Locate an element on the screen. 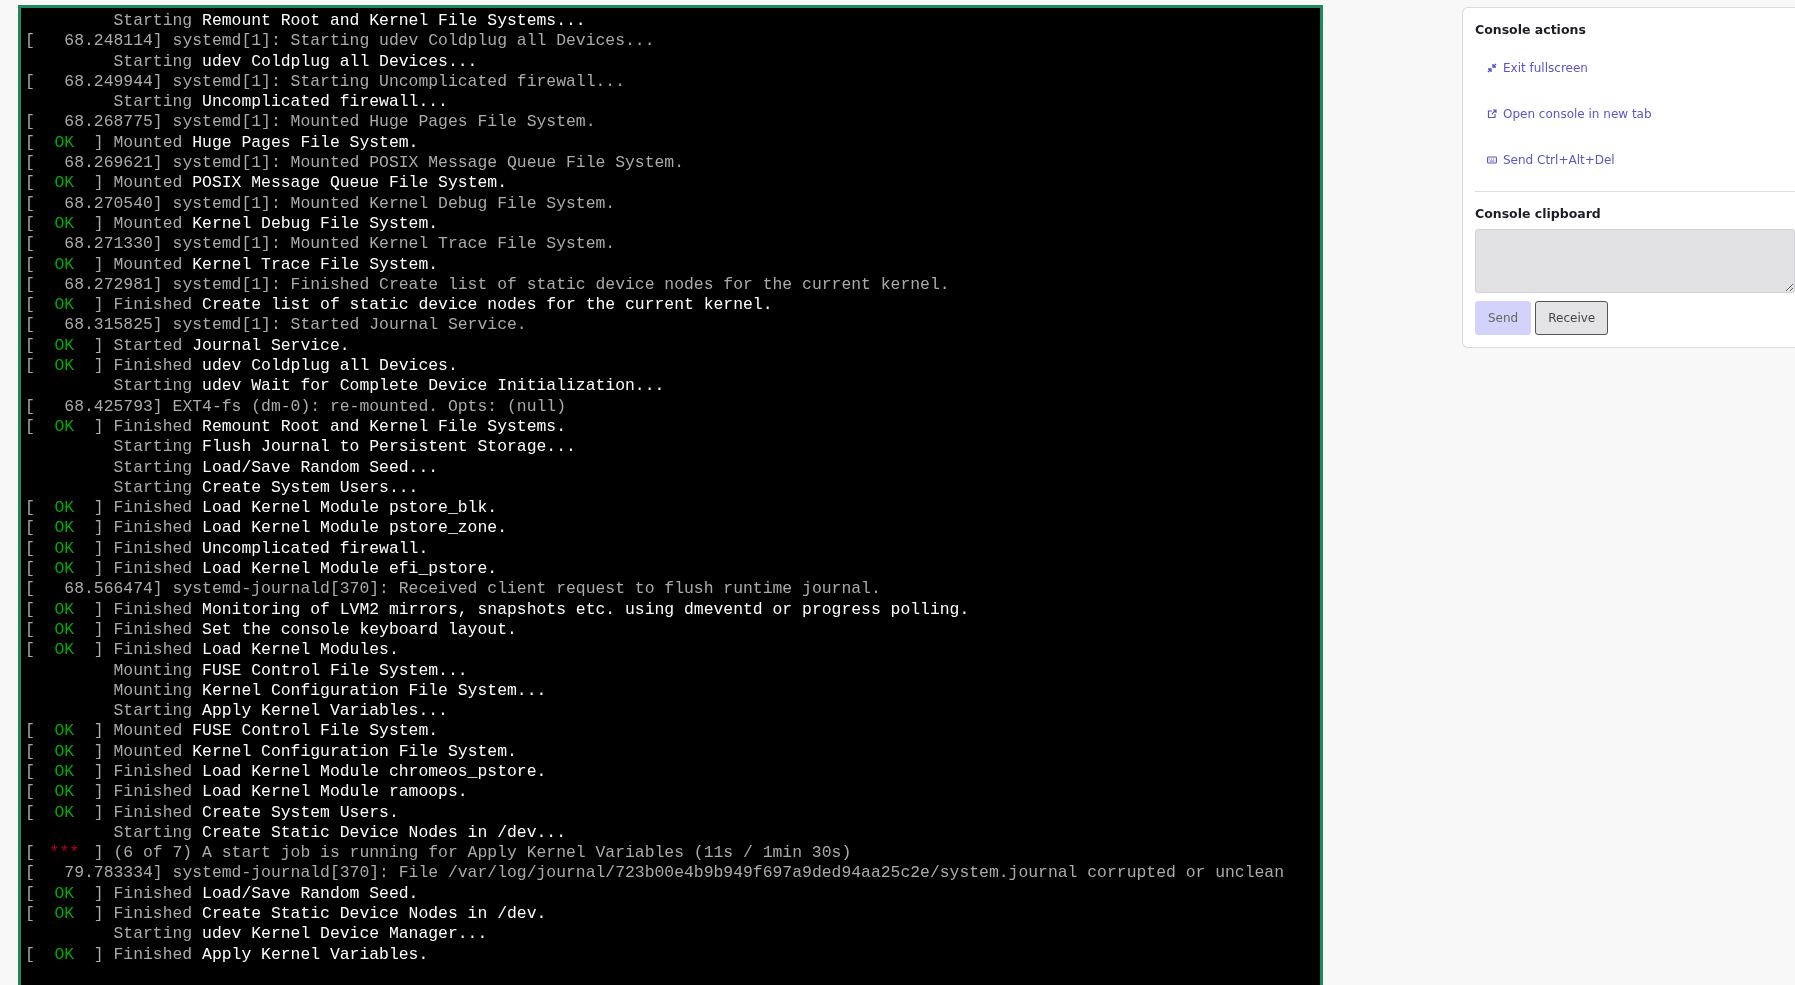 The image size is (1795, 985). action-link: Send Ctrl+Alt+Del is located at coordinates (1635, 160).